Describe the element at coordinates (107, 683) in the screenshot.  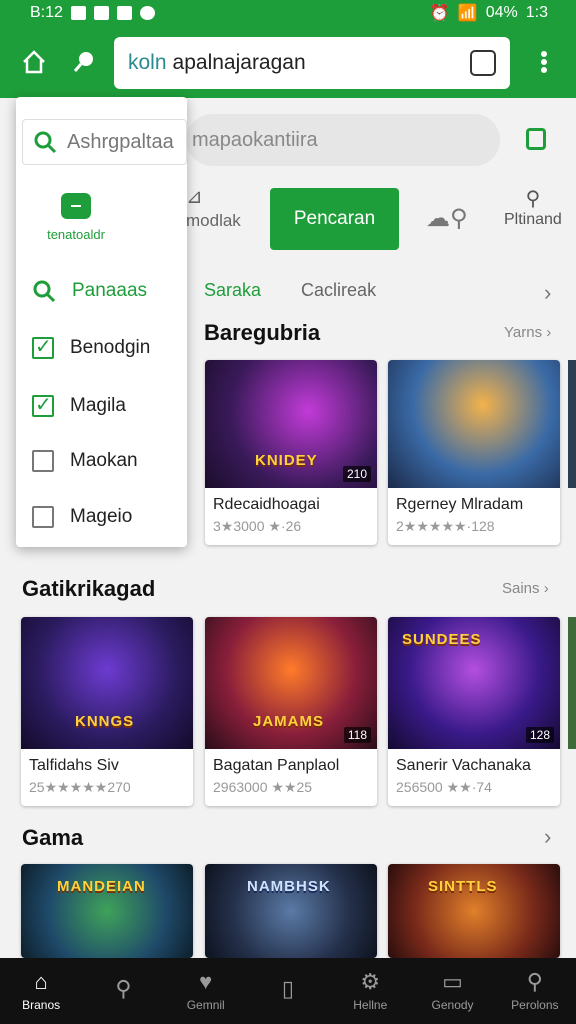
I see `game-thumbnail: KNNGS` at that location.